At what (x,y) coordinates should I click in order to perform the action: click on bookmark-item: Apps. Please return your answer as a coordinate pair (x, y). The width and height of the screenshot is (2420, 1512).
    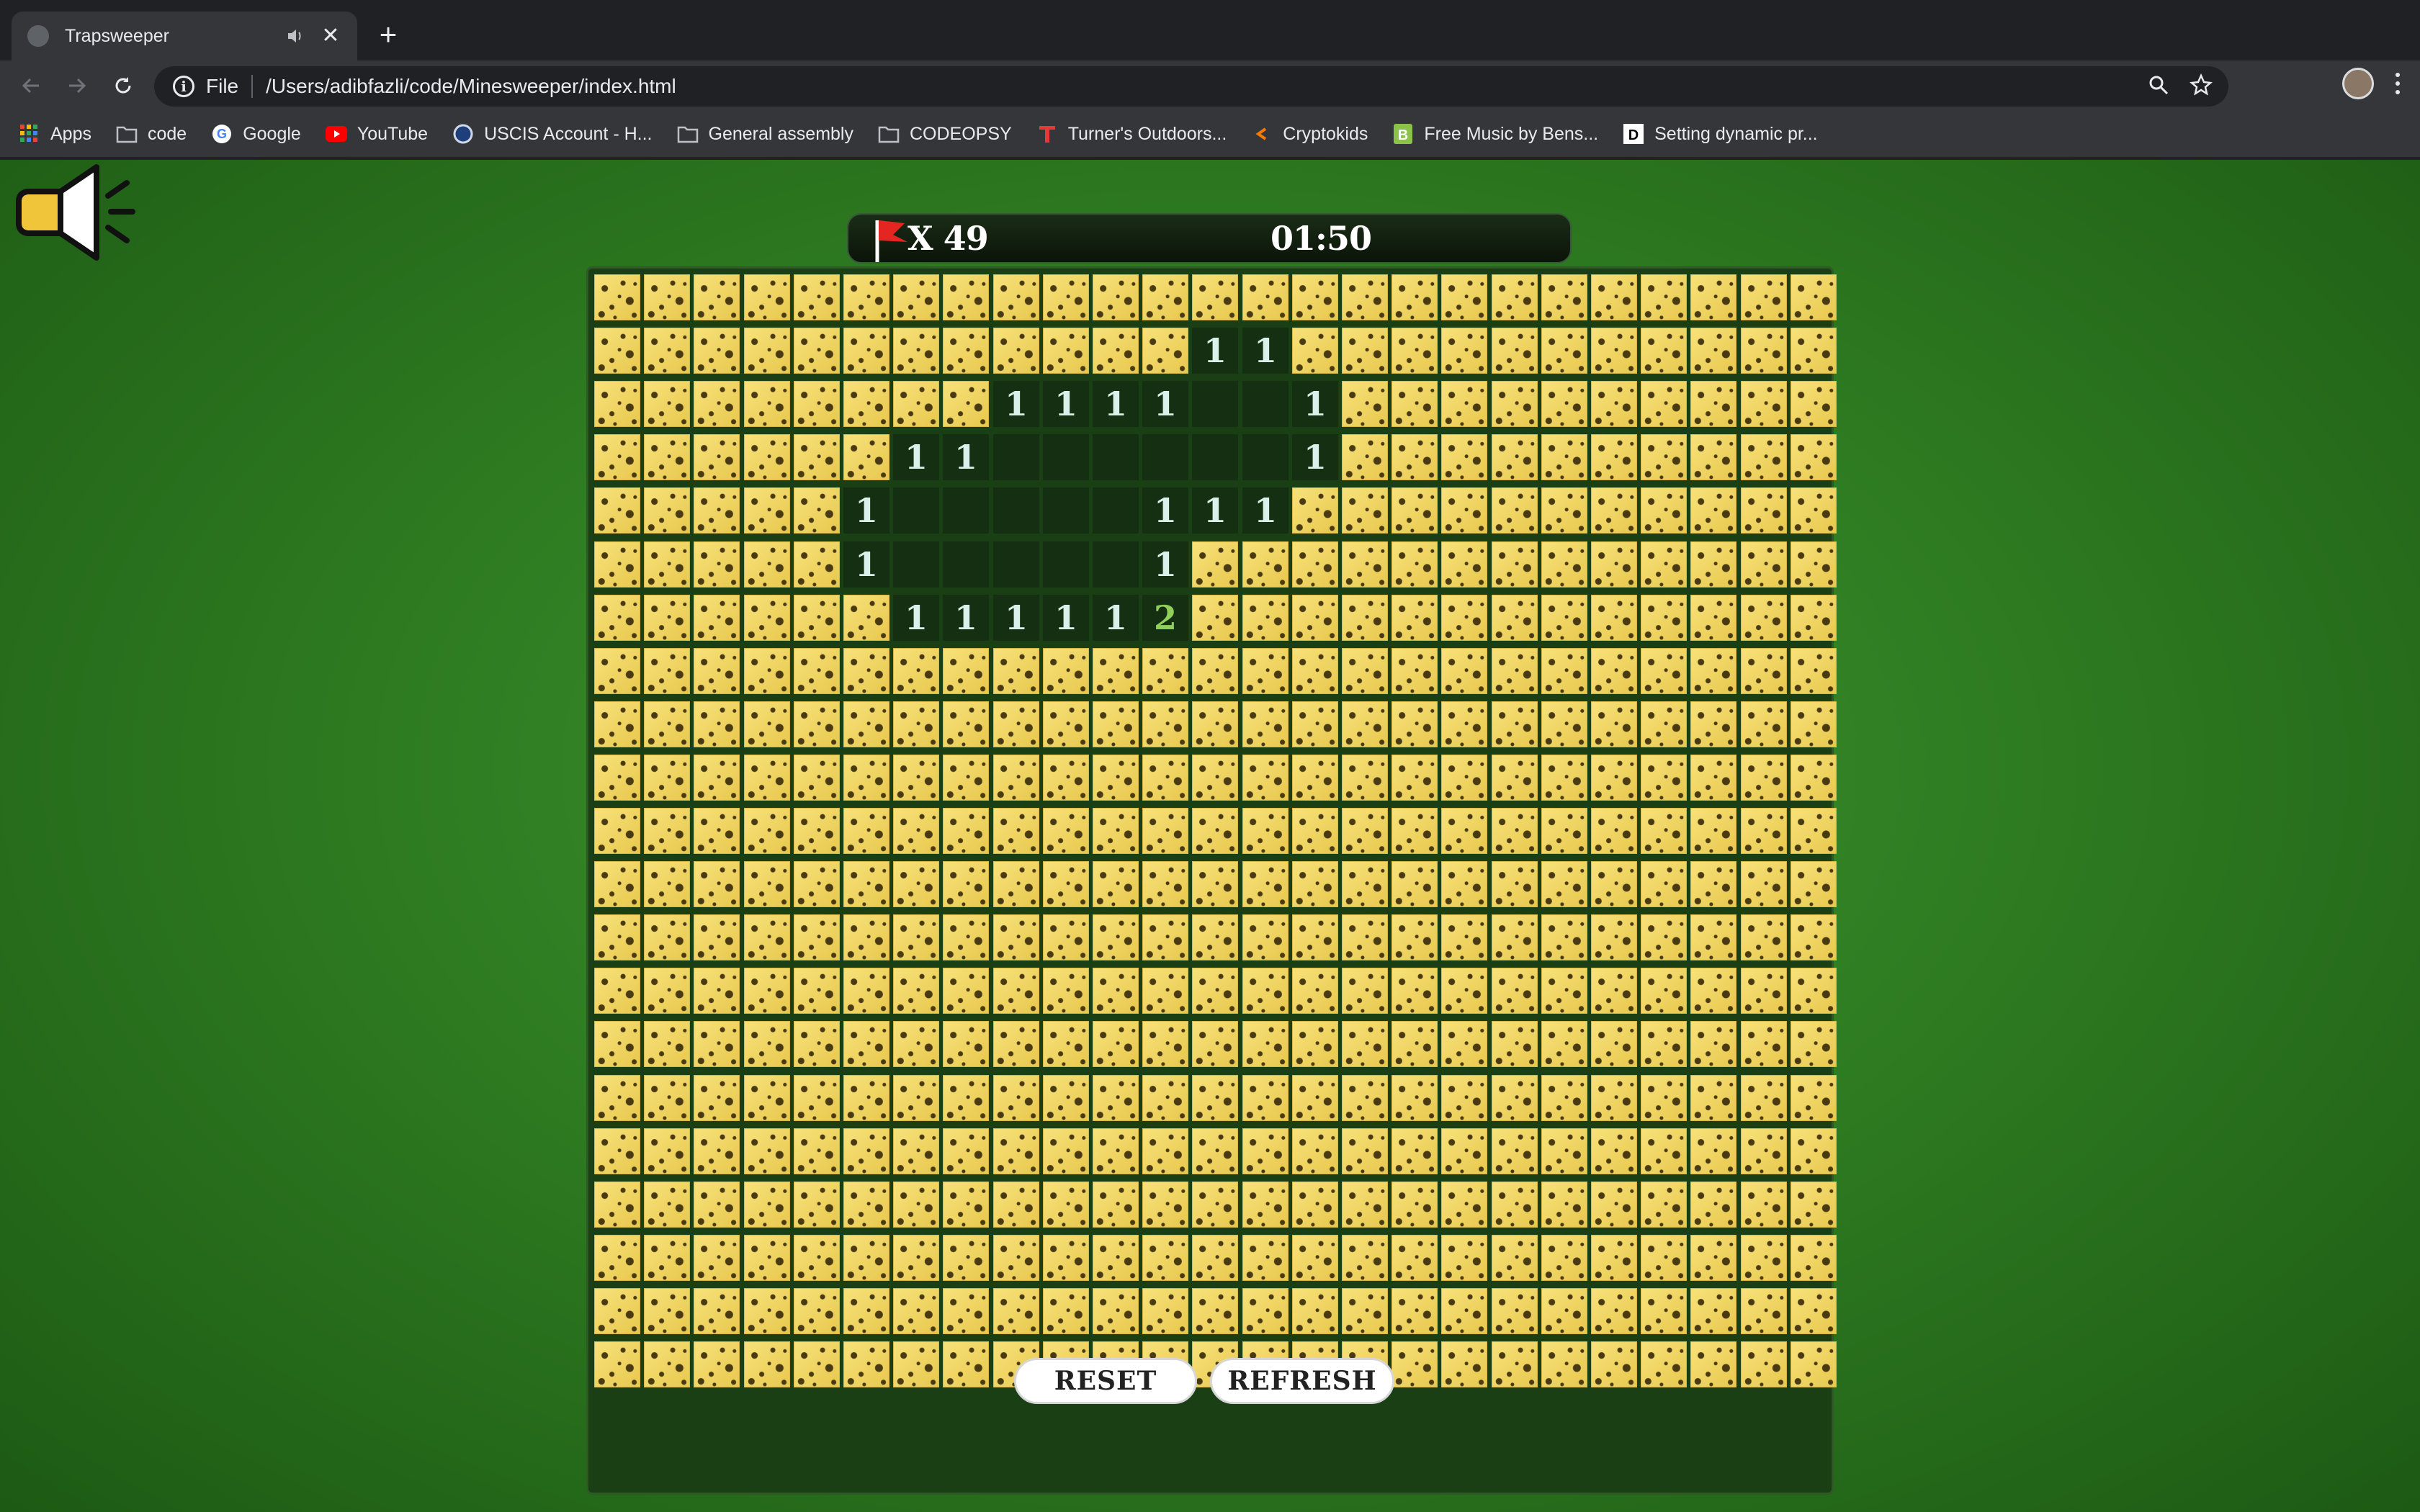
    Looking at the image, I should click on (55, 134).